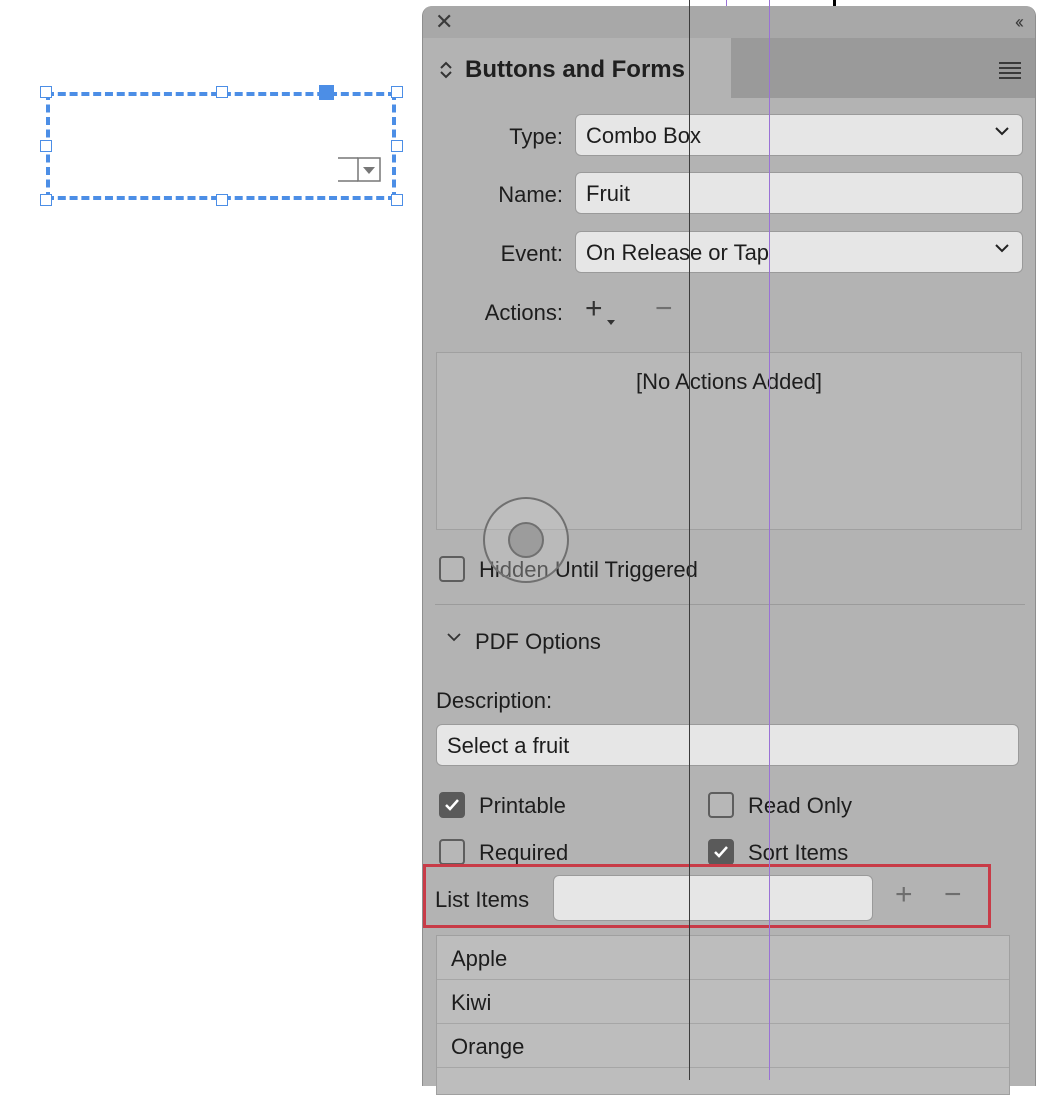  What do you see at coordinates (594, 309) in the screenshot?
I see `add-action-button: +` at bounding box center [594, 309].